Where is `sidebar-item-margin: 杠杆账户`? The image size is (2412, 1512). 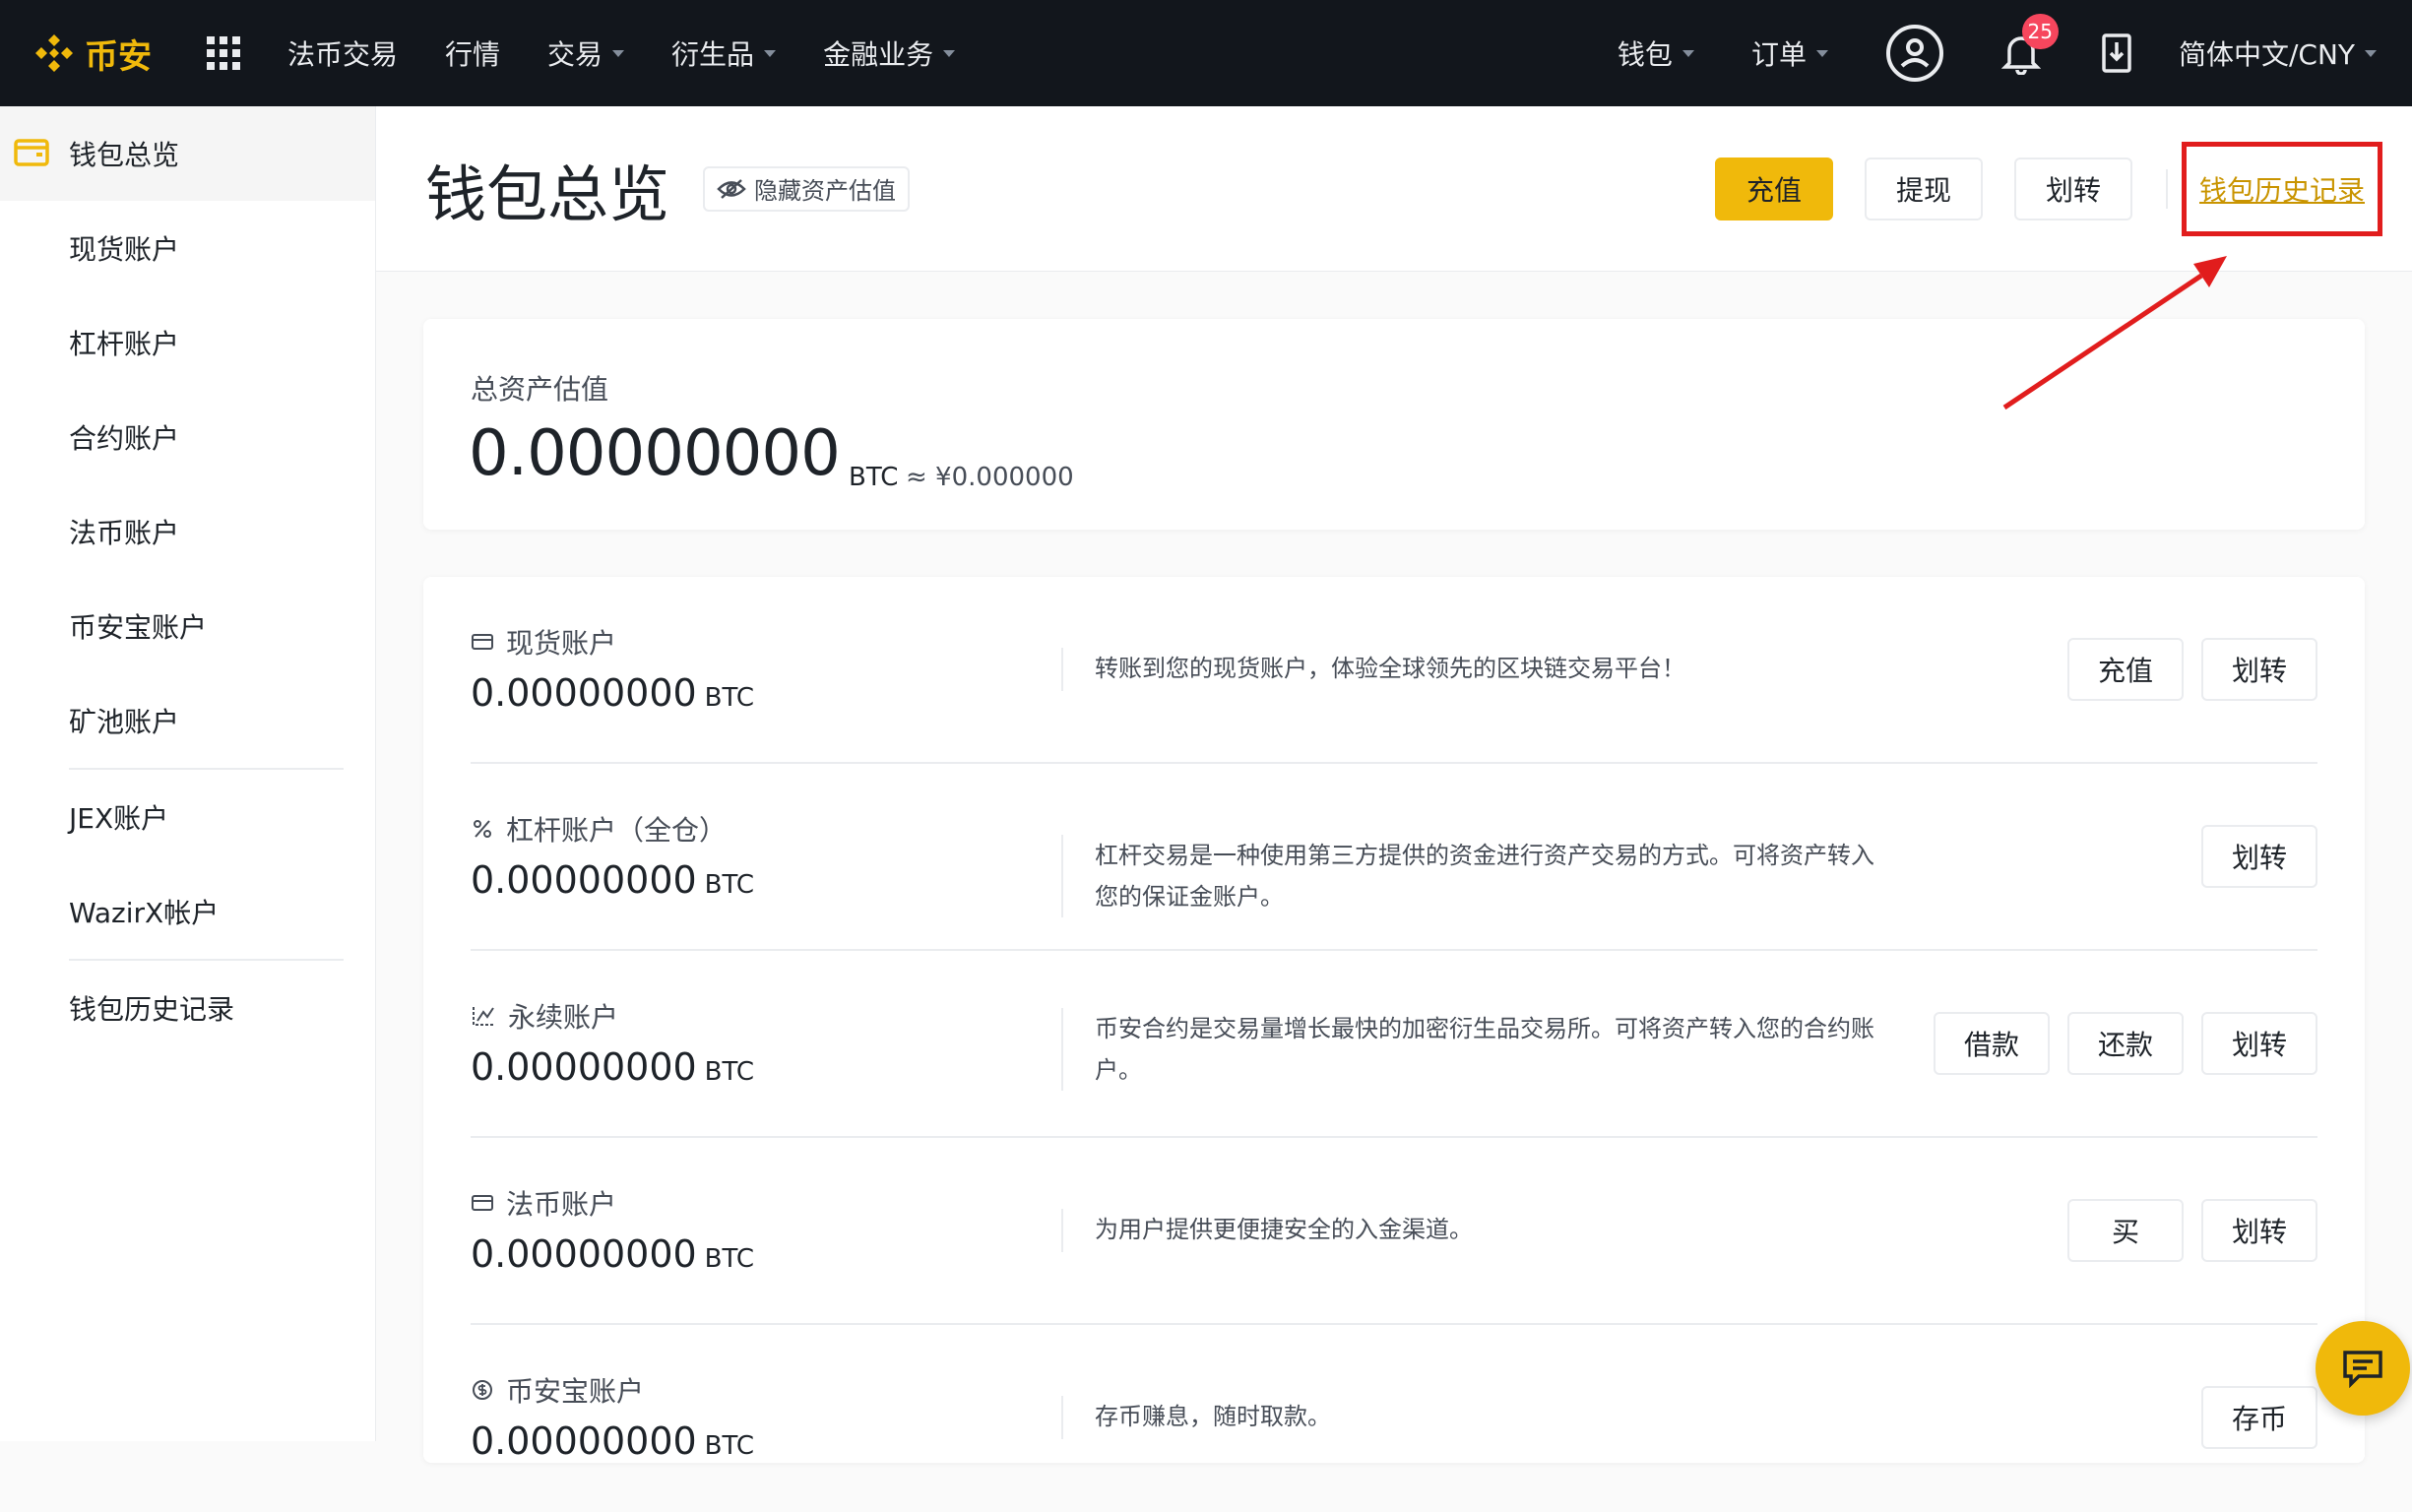 sidebar-item-margin: 杠杆账户 is located at coordinates (187, 342).